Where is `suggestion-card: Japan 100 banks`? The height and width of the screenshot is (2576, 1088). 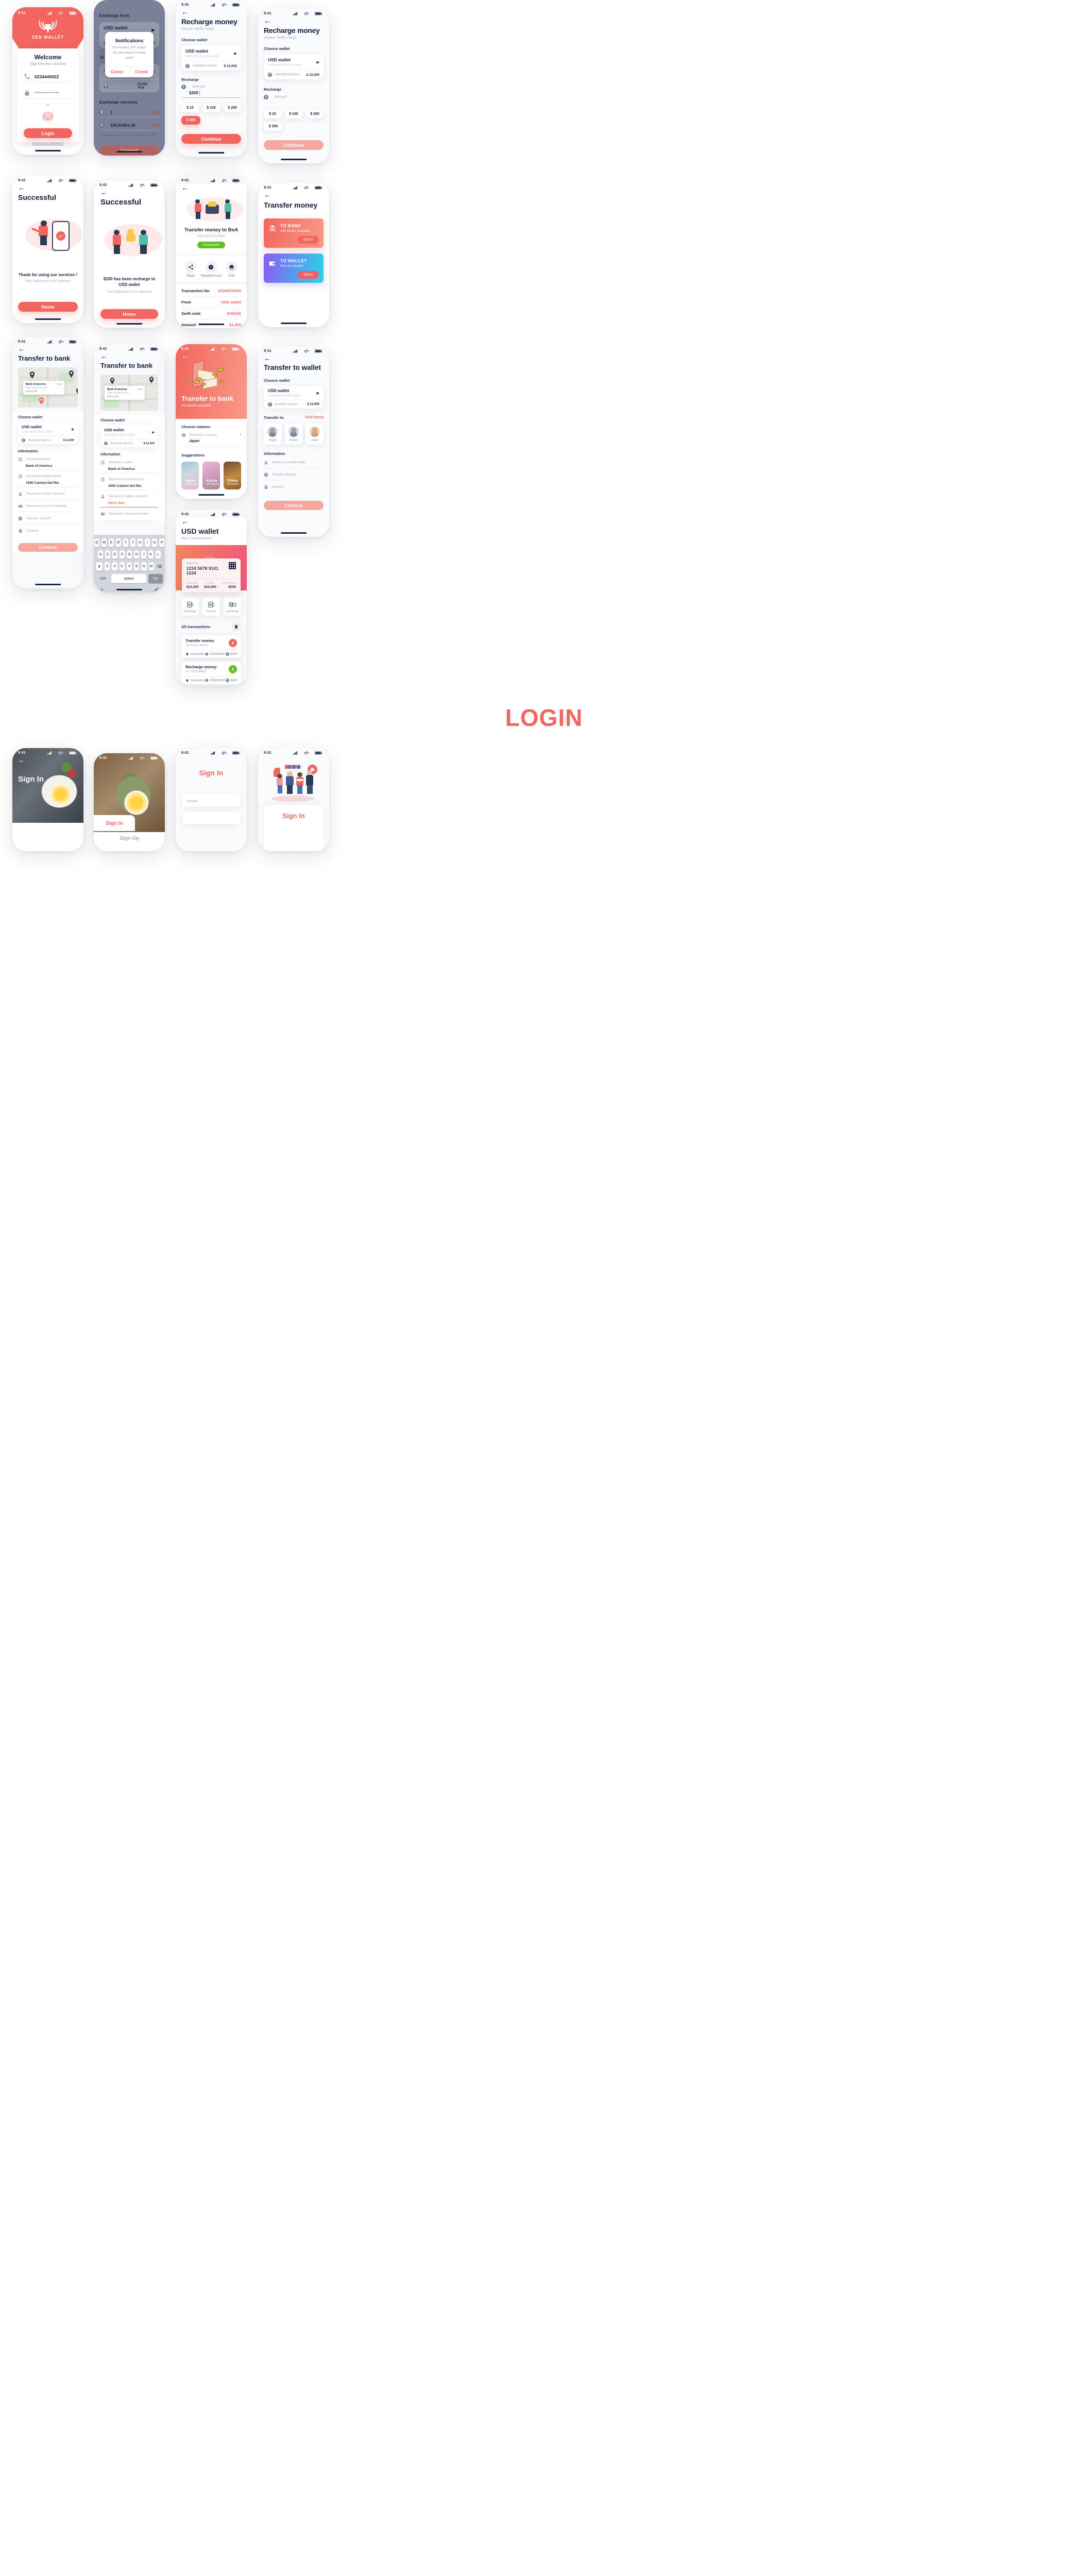
suggestion-card: Japan 100 banks is located at coordinates (190, 475).